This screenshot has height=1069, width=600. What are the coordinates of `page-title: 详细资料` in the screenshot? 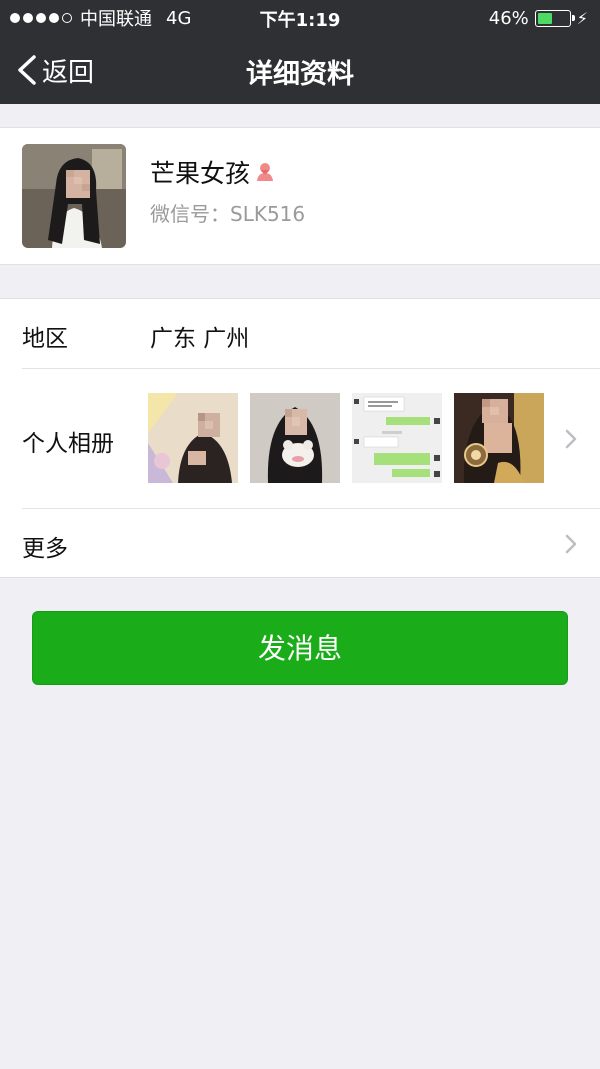 It's located at (300, 74).